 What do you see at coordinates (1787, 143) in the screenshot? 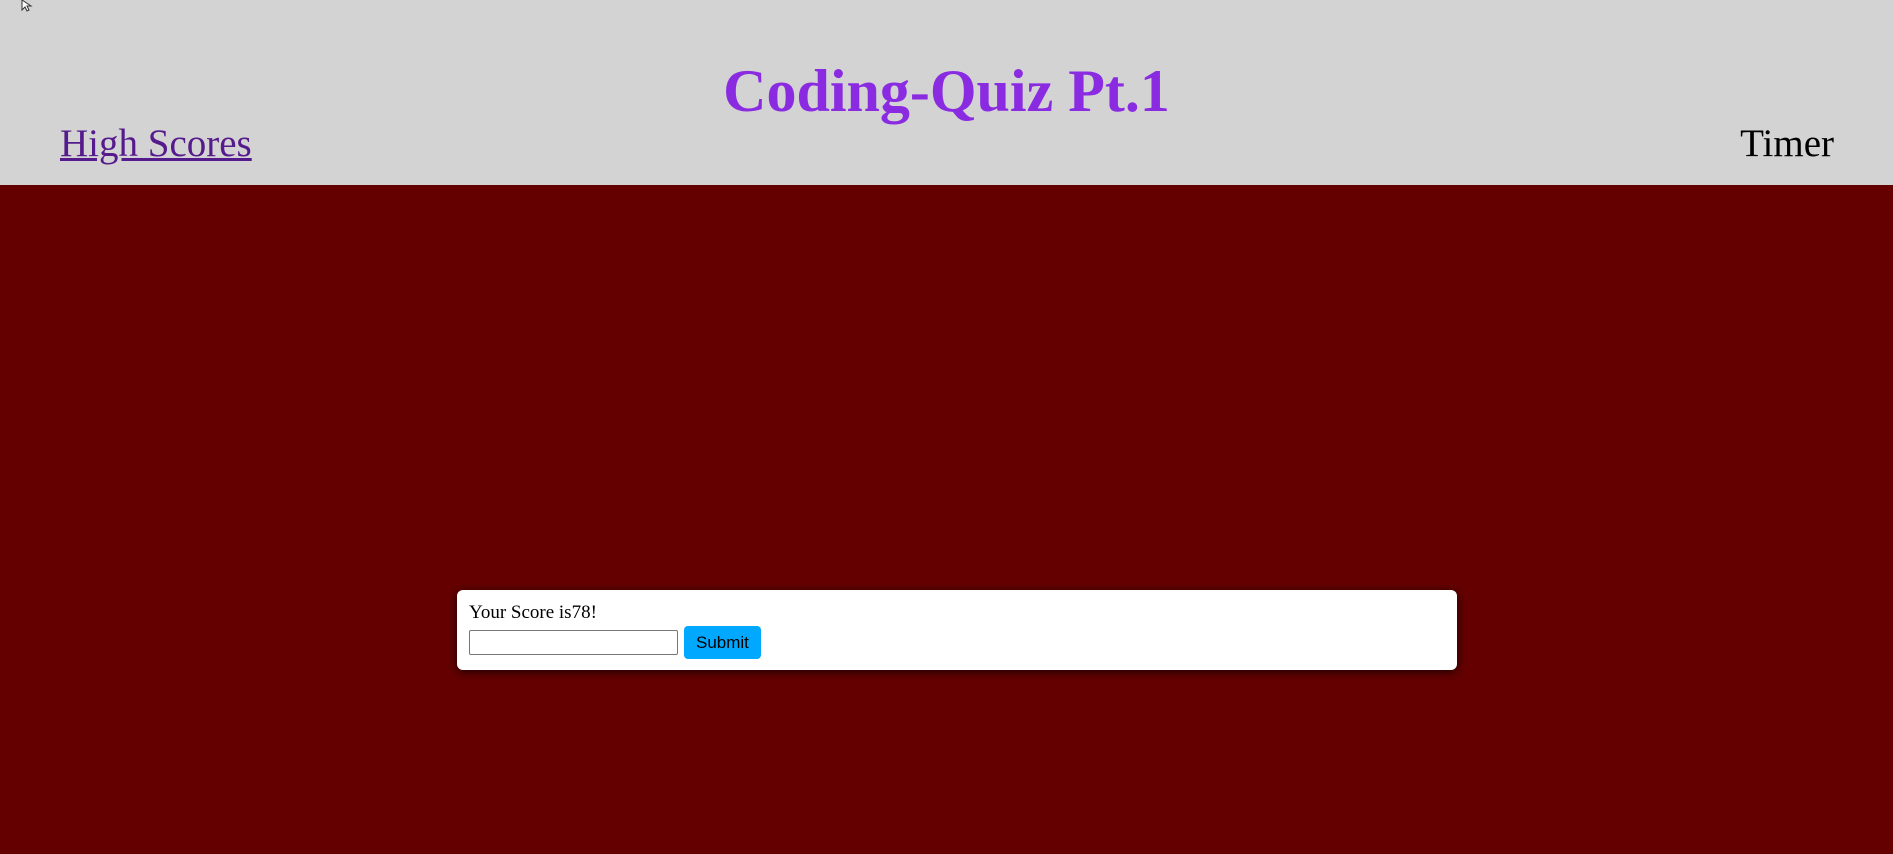
I see `timer-label: Timer` at bounding box center [1787, 143].